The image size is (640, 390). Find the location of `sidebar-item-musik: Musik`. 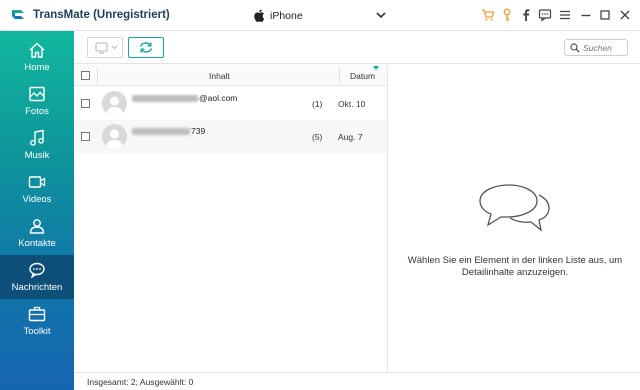

sidebar-item-musik: Musik is located at coordinates (37, 145).